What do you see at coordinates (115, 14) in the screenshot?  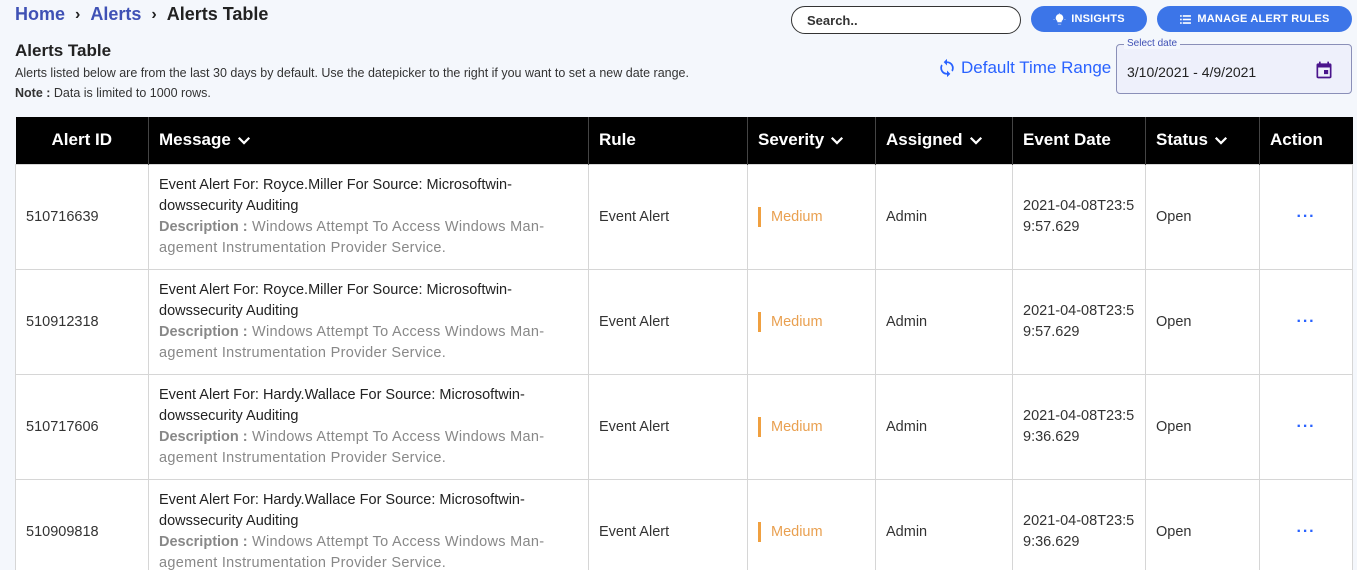 I see `breadcrumb-alerts-link: Alerts` at bounding box center [115, 14].